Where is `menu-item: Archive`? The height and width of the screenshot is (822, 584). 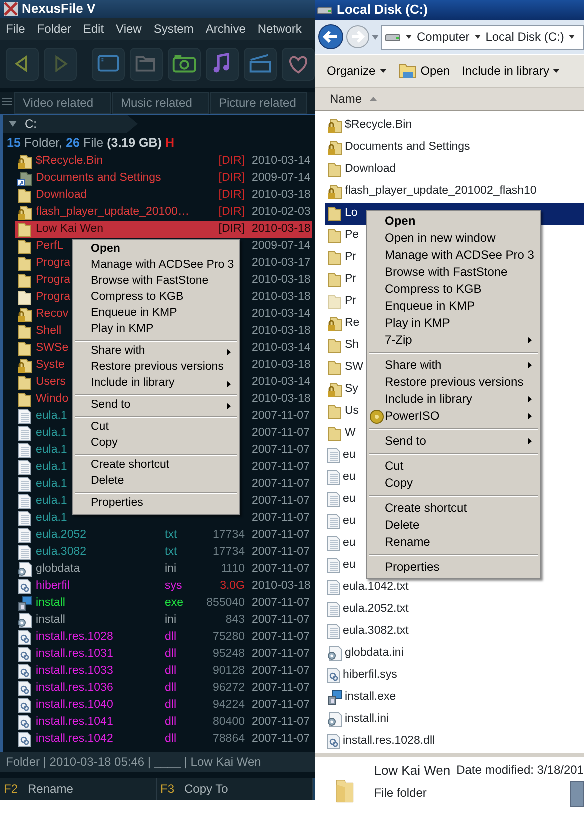 menu-item: Archive is located at coordinates (226, 29).